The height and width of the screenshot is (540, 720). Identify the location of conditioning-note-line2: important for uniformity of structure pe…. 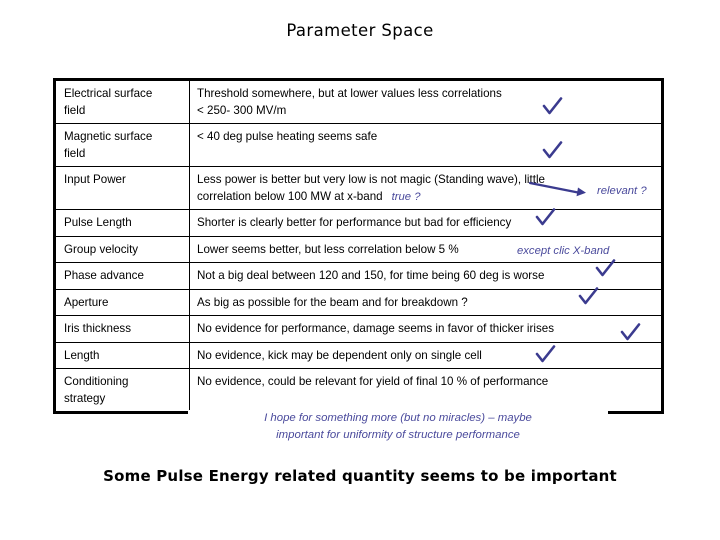
(398, 435).